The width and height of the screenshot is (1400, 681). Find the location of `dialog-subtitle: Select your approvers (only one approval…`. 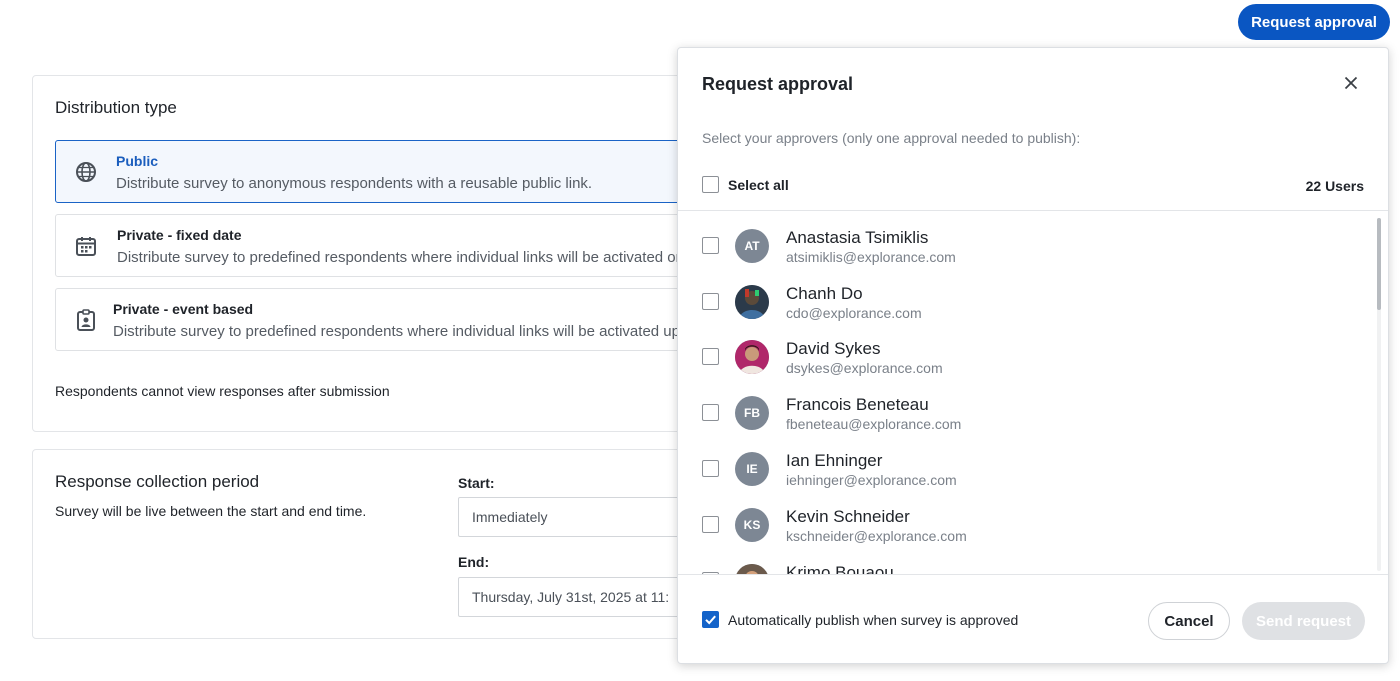

dialog-subtitle: Select your approvers (only one approval… is located at coordinates (891, 138).